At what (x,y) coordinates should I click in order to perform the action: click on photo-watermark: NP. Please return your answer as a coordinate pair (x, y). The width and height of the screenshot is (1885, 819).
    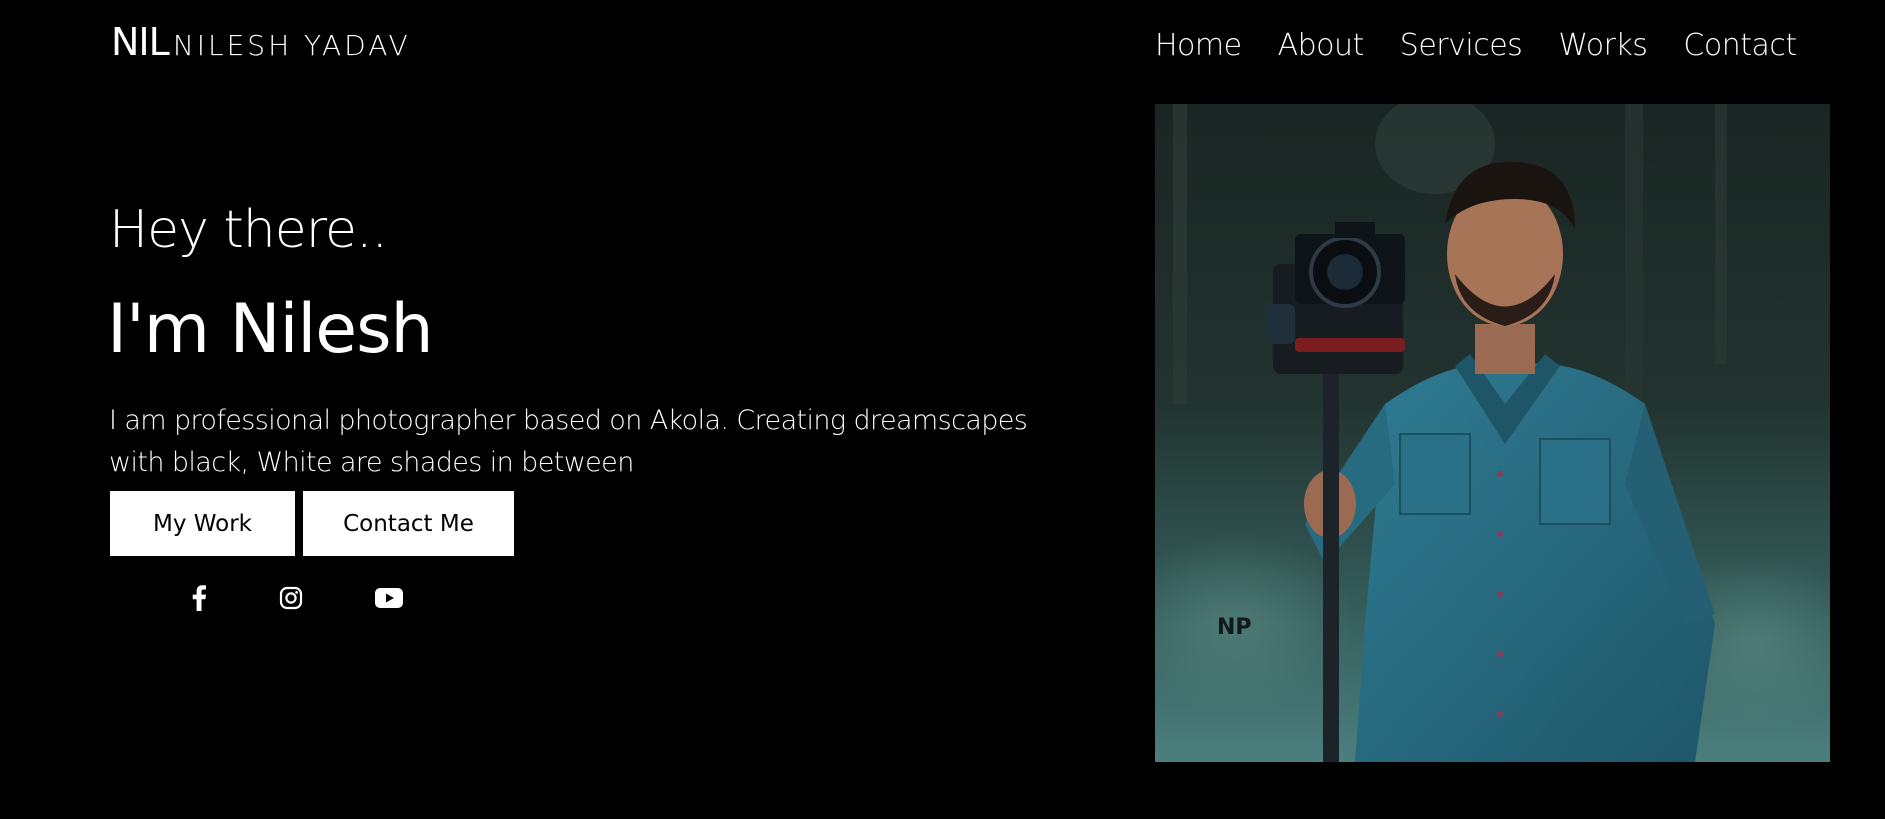
    Looking at the image, I should click on (1234, 627).